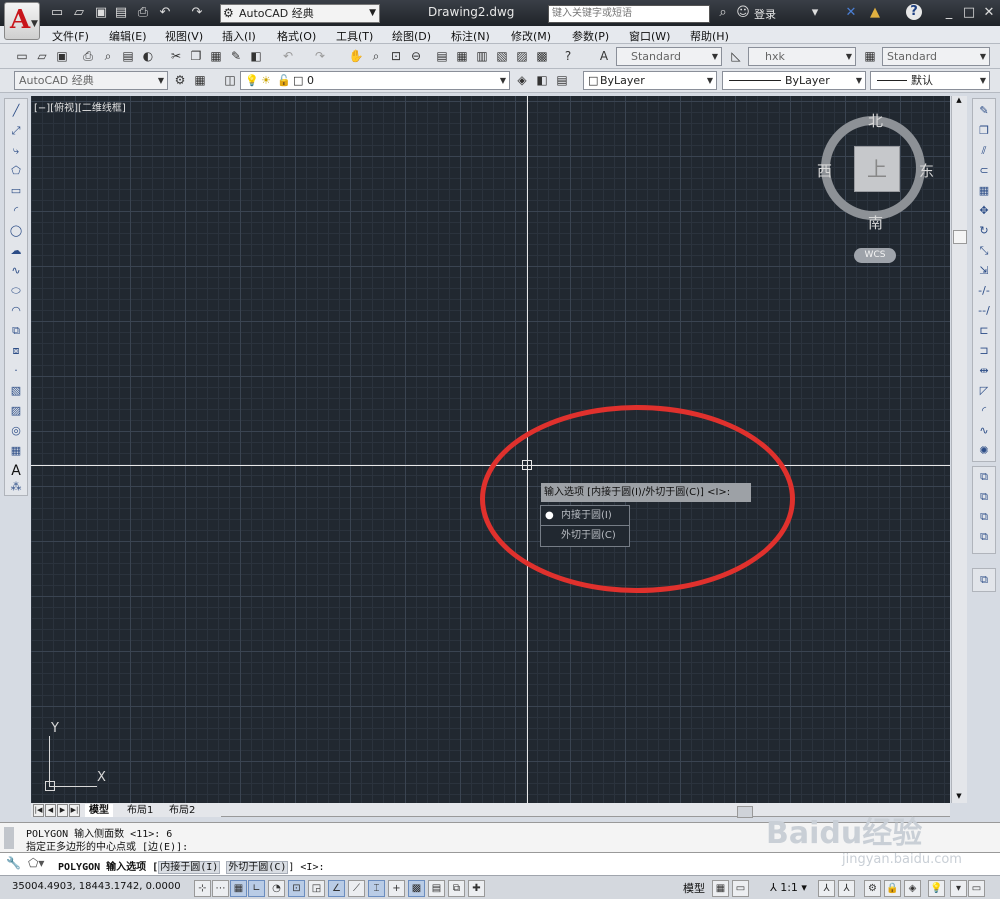 The width and height of the screenshot is (1000, 899). I want to click on rectangle-icon: ▭, so click(16, 191).